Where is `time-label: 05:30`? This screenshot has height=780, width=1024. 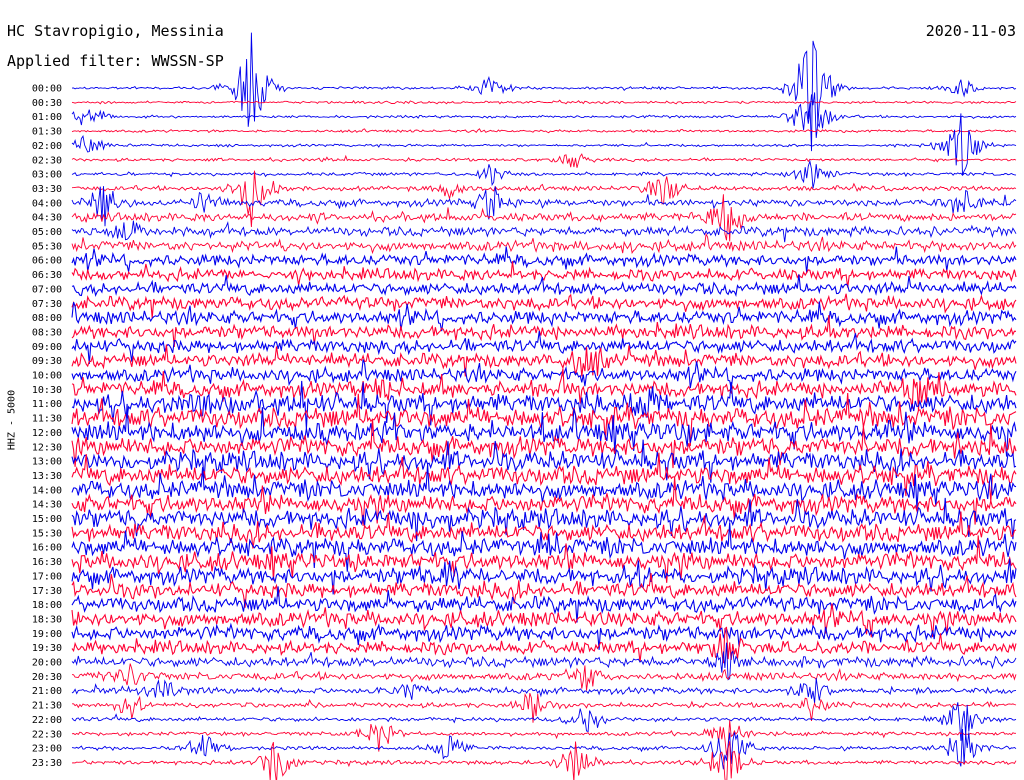 time-label: 05:30 is located at coordinates (47, 246).